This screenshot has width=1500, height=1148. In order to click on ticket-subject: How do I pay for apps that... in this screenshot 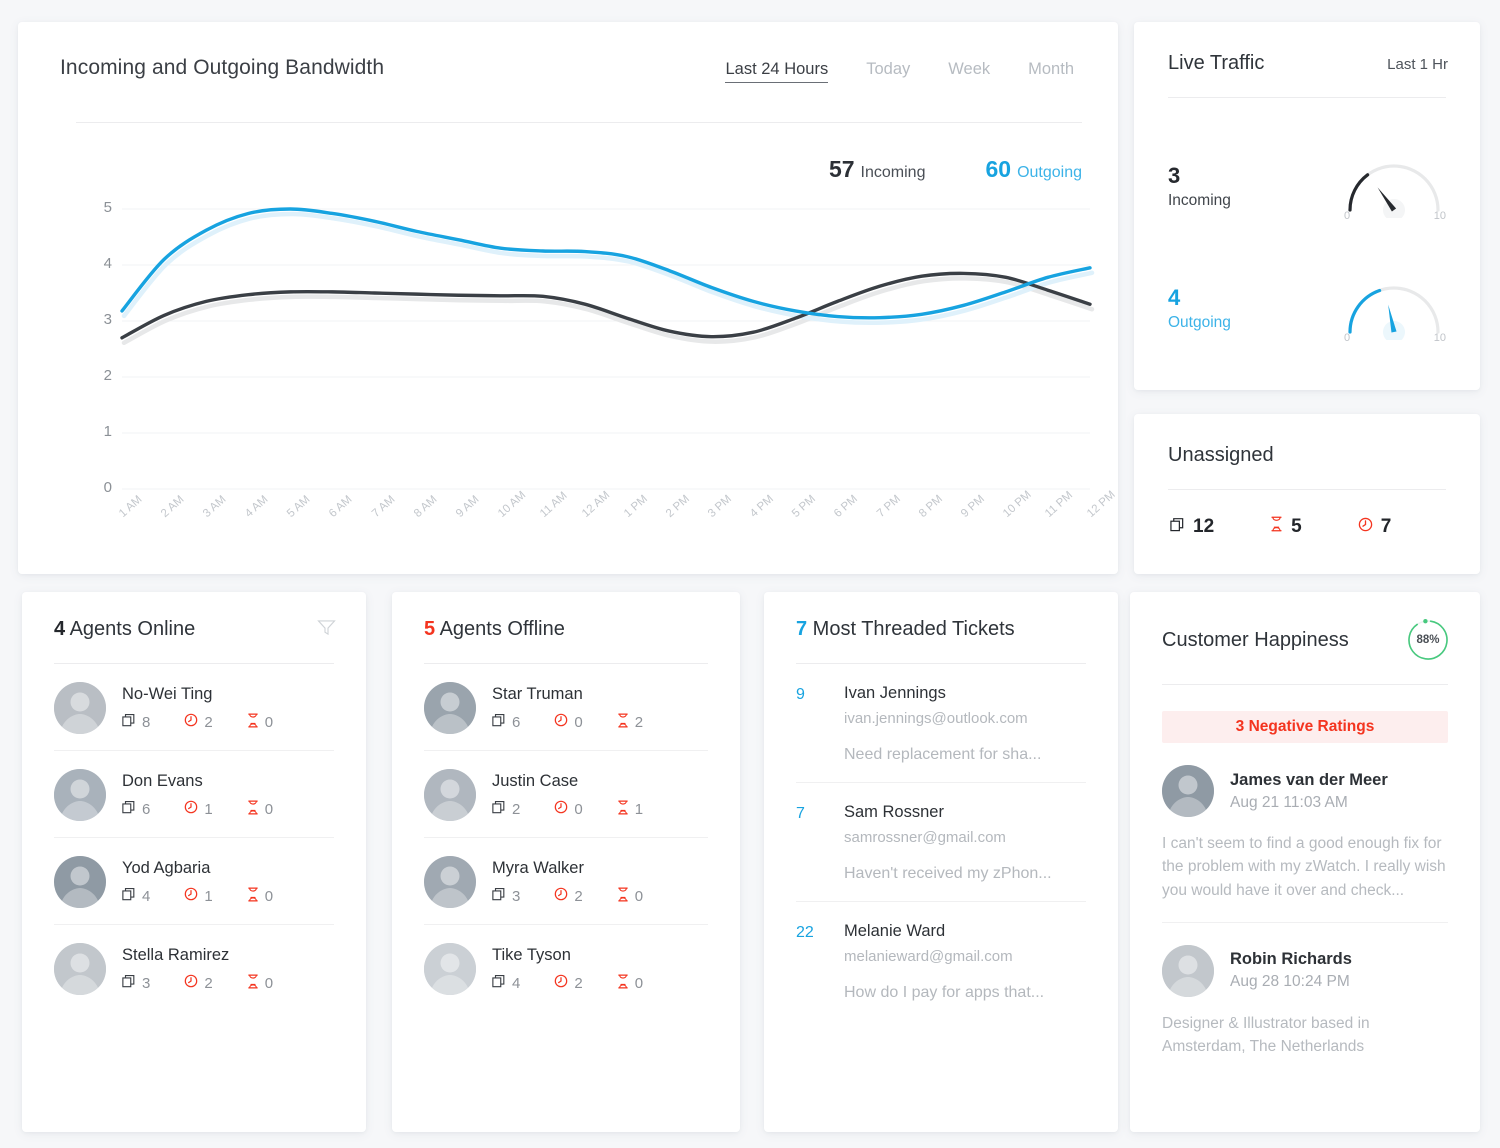, I will do `click(944, 992)`.